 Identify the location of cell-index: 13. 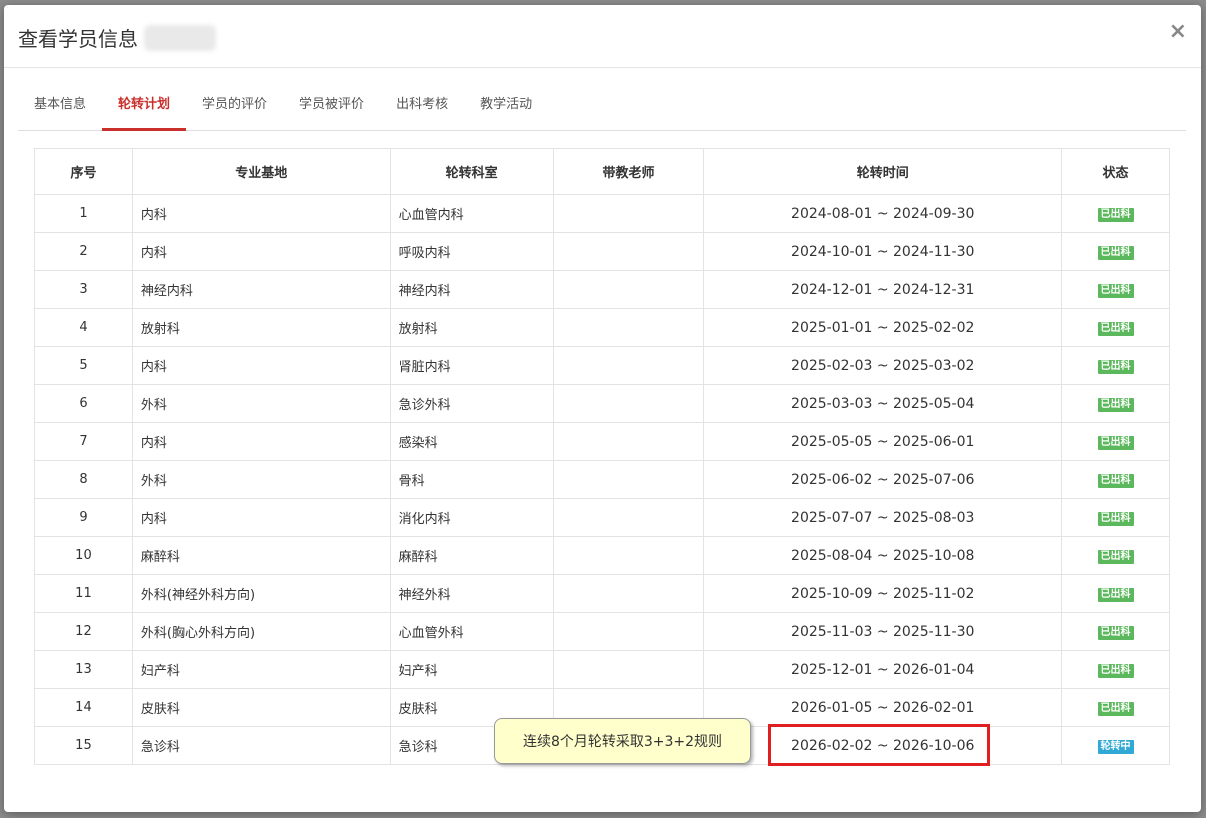
(83, 669).